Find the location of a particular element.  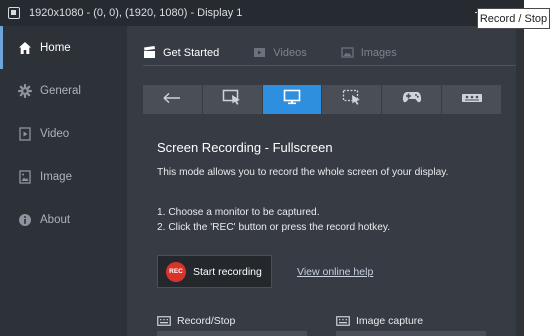

image-hotkey-label: Image capture is located at coordinates (379, 321).